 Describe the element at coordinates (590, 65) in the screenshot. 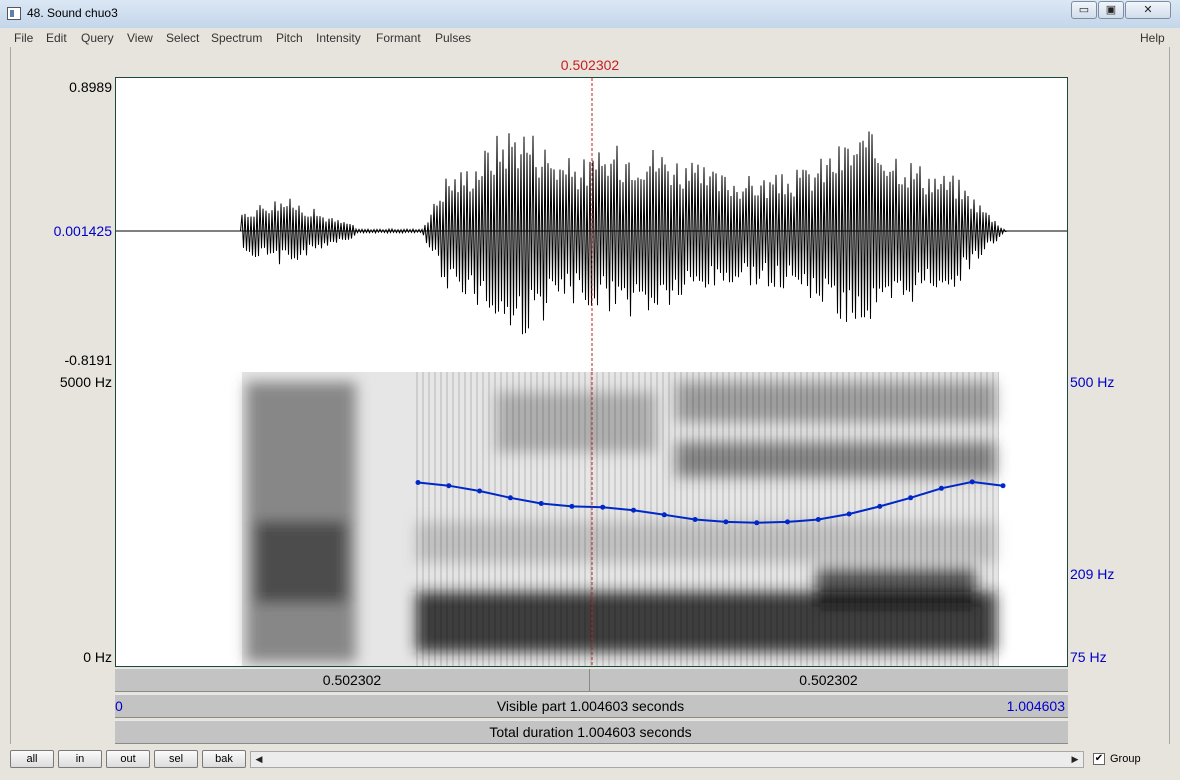

I see `cursor-time-label: 0.502302` at that location.